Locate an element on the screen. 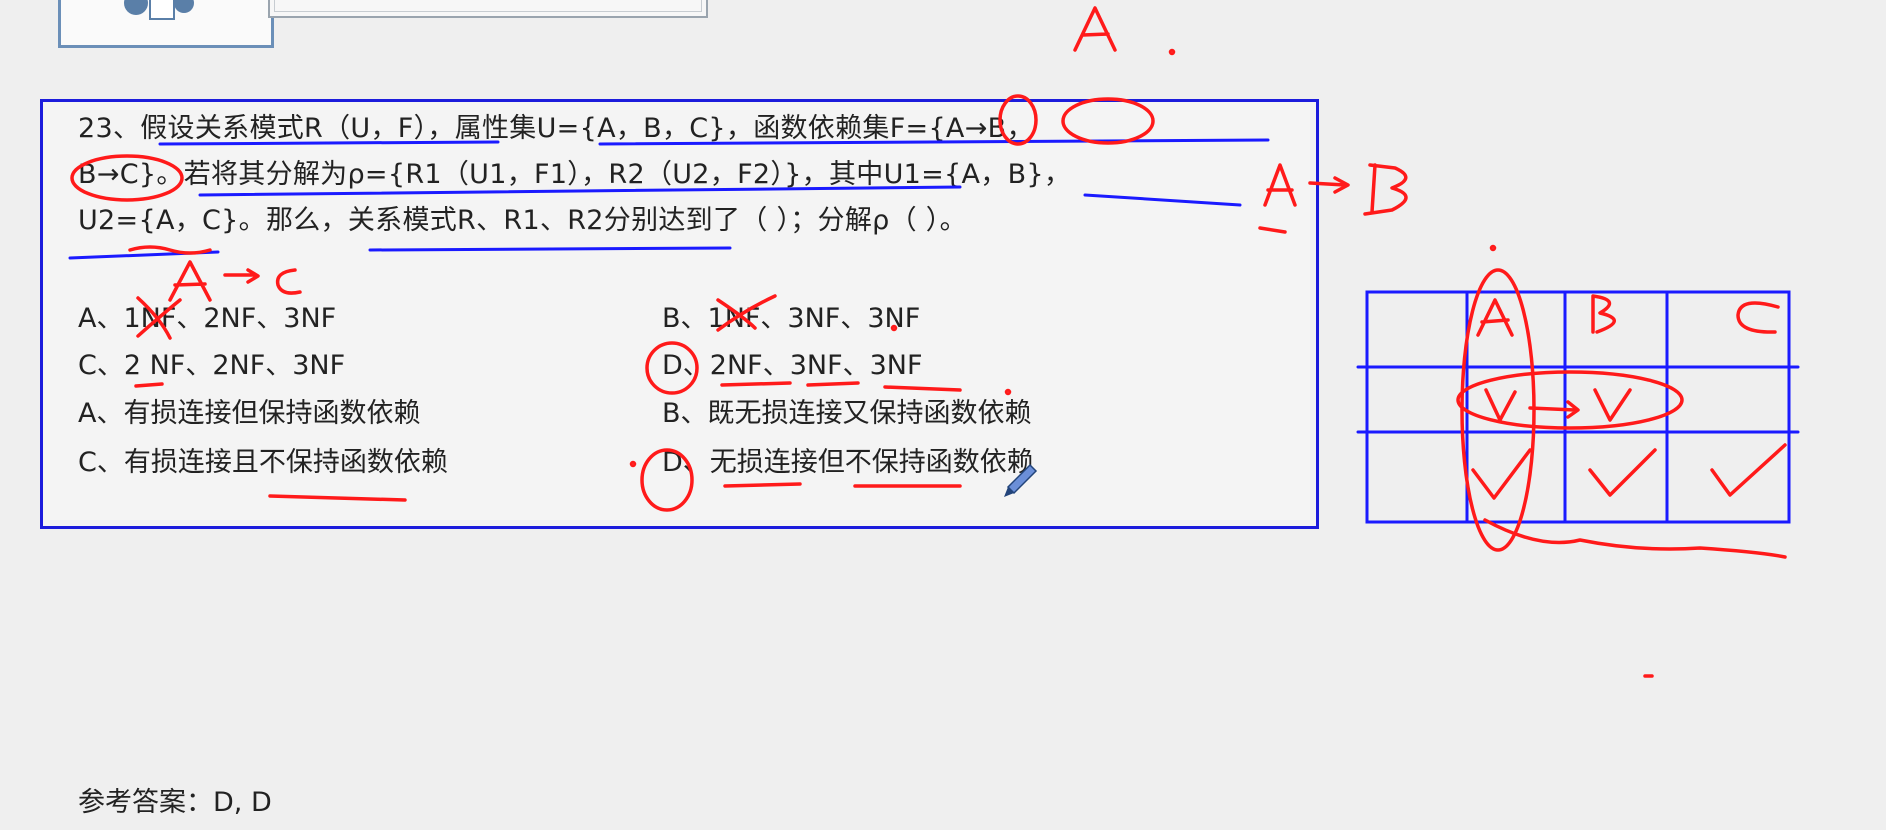 This screenshot has height=830, width=1886. option-nf-b: B、1NF、3NF、3NF is located at coordinates (791, 319).